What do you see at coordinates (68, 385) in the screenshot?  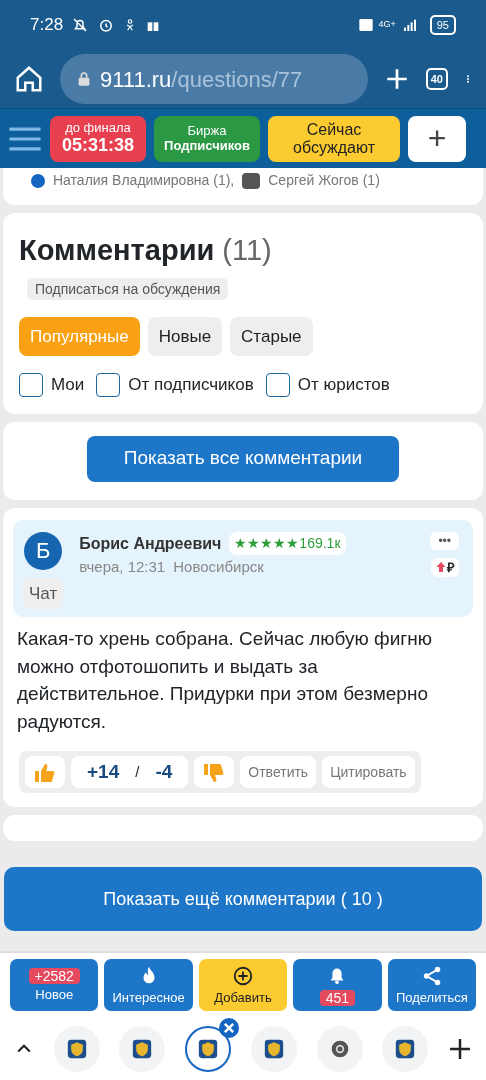 I see `checkbox-label: Мои` at bounding box center [68, 385].